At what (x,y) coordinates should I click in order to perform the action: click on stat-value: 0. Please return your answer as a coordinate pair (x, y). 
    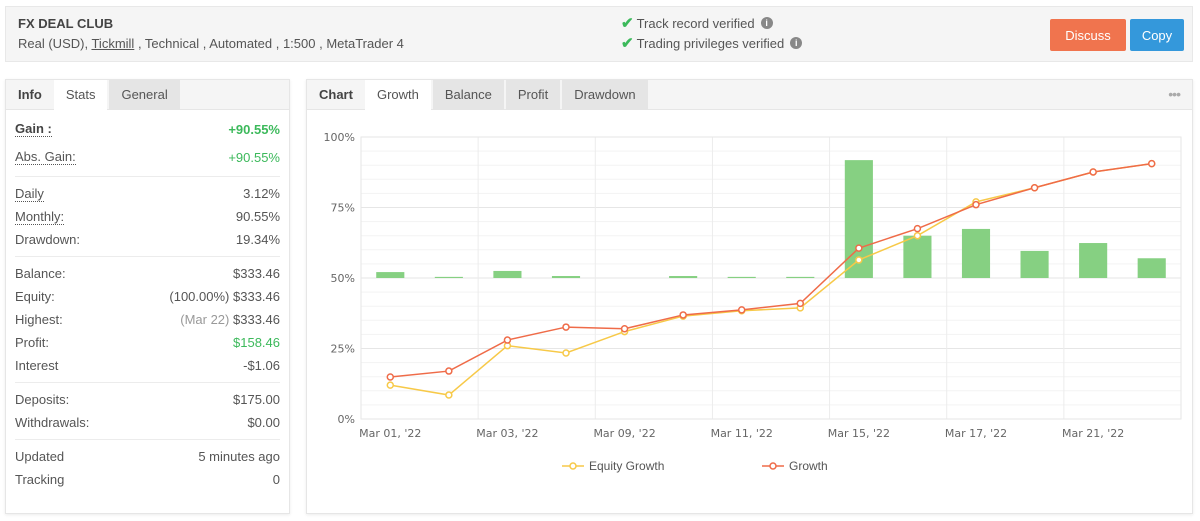
    Looking at the image, I should click on (276, 479).